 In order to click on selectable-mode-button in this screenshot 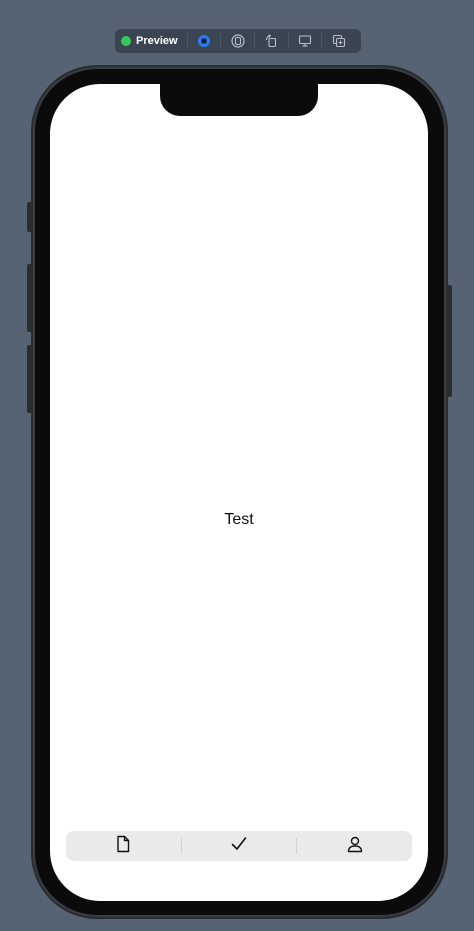, I will do `click(237, 41)`.